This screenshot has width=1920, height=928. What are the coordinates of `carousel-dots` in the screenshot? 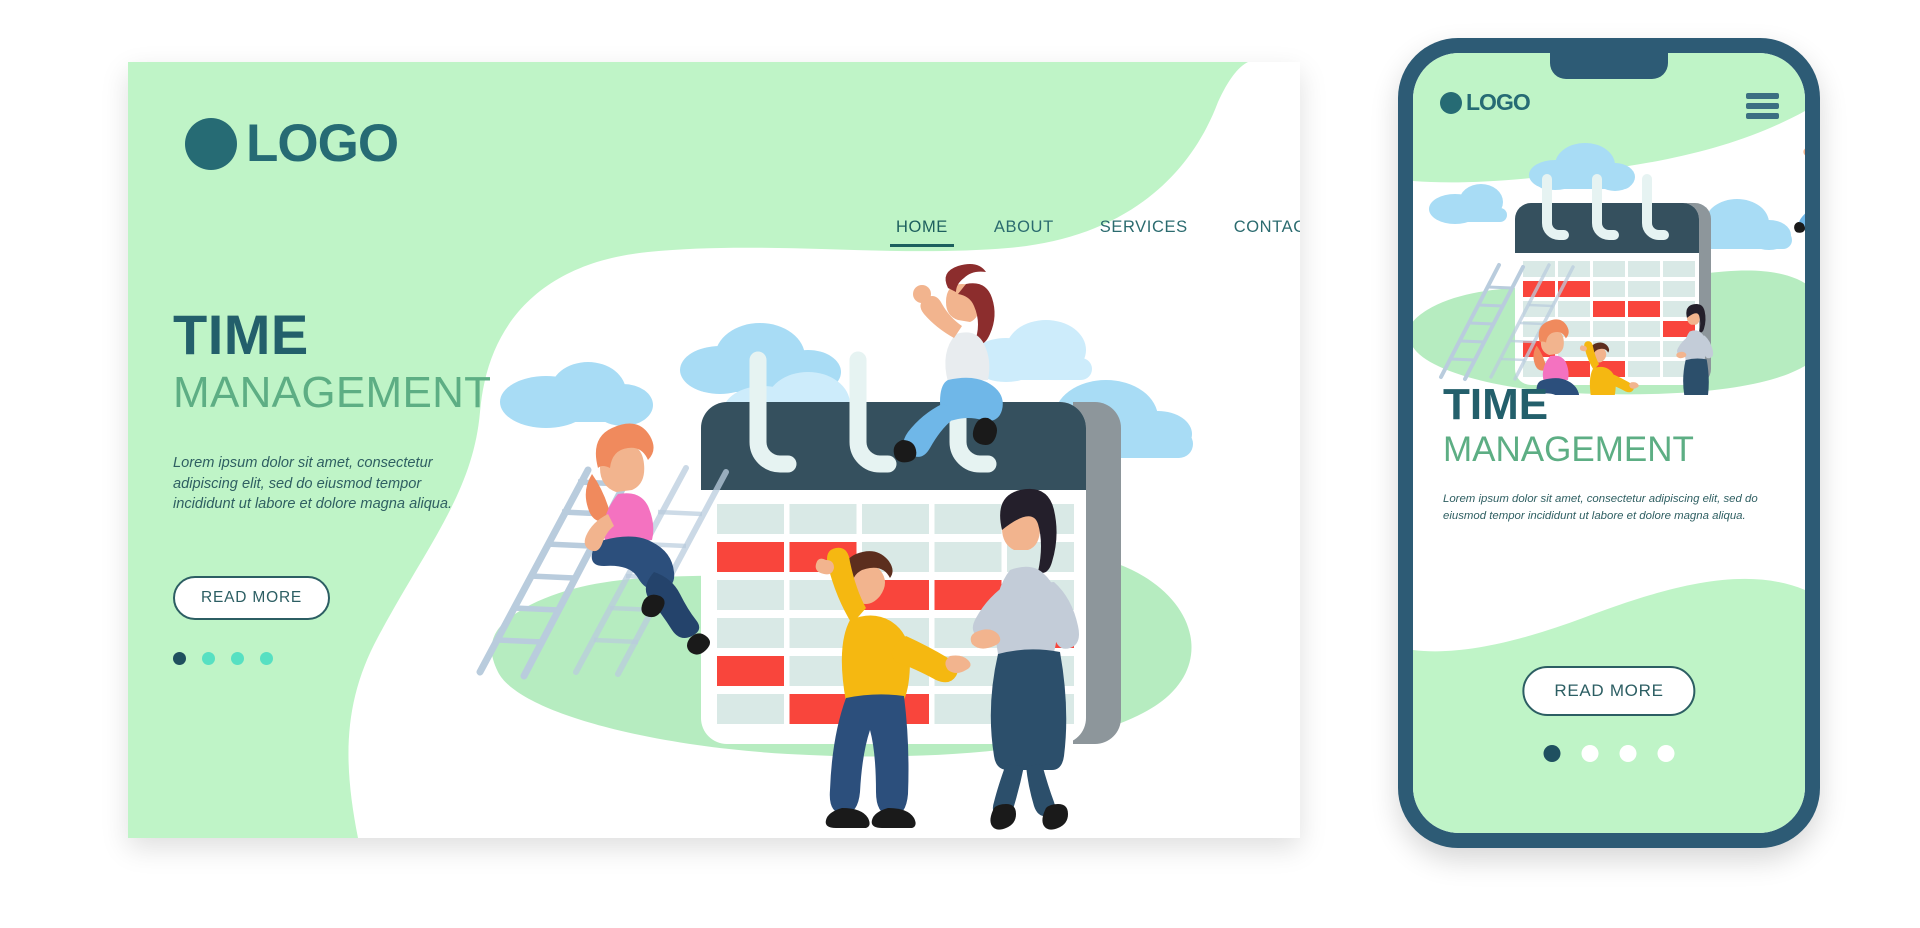 It's located at (388, 658).